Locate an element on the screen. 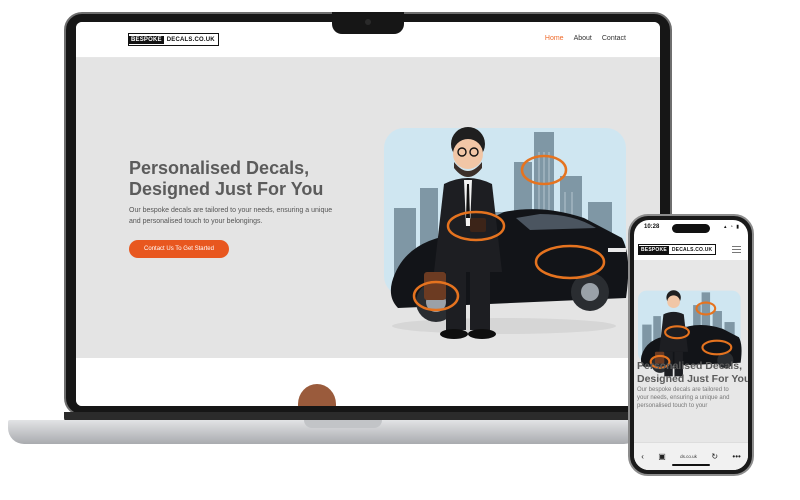 The image size is (800, 500). status-icons: ▴ ◔ ▮ is located at coordinates (731, 227).